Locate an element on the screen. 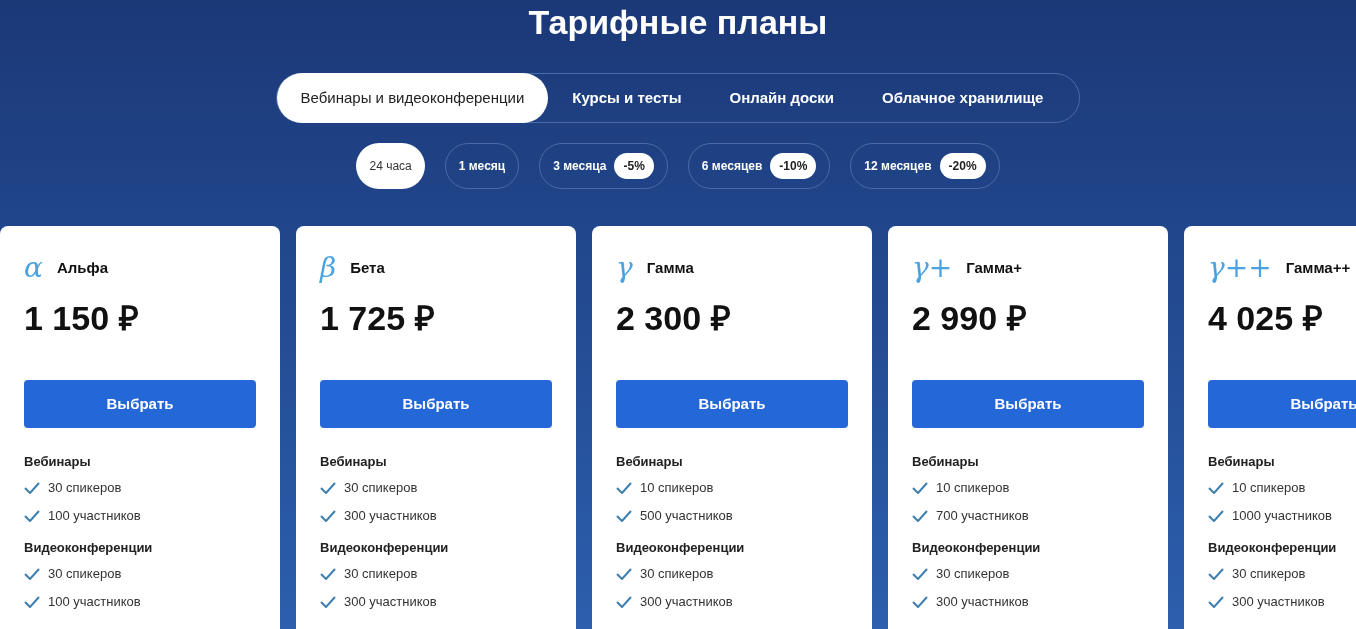 This screenshot has height=629, width=1356. plan-name: Альфа is located at coordinates (82, 267).